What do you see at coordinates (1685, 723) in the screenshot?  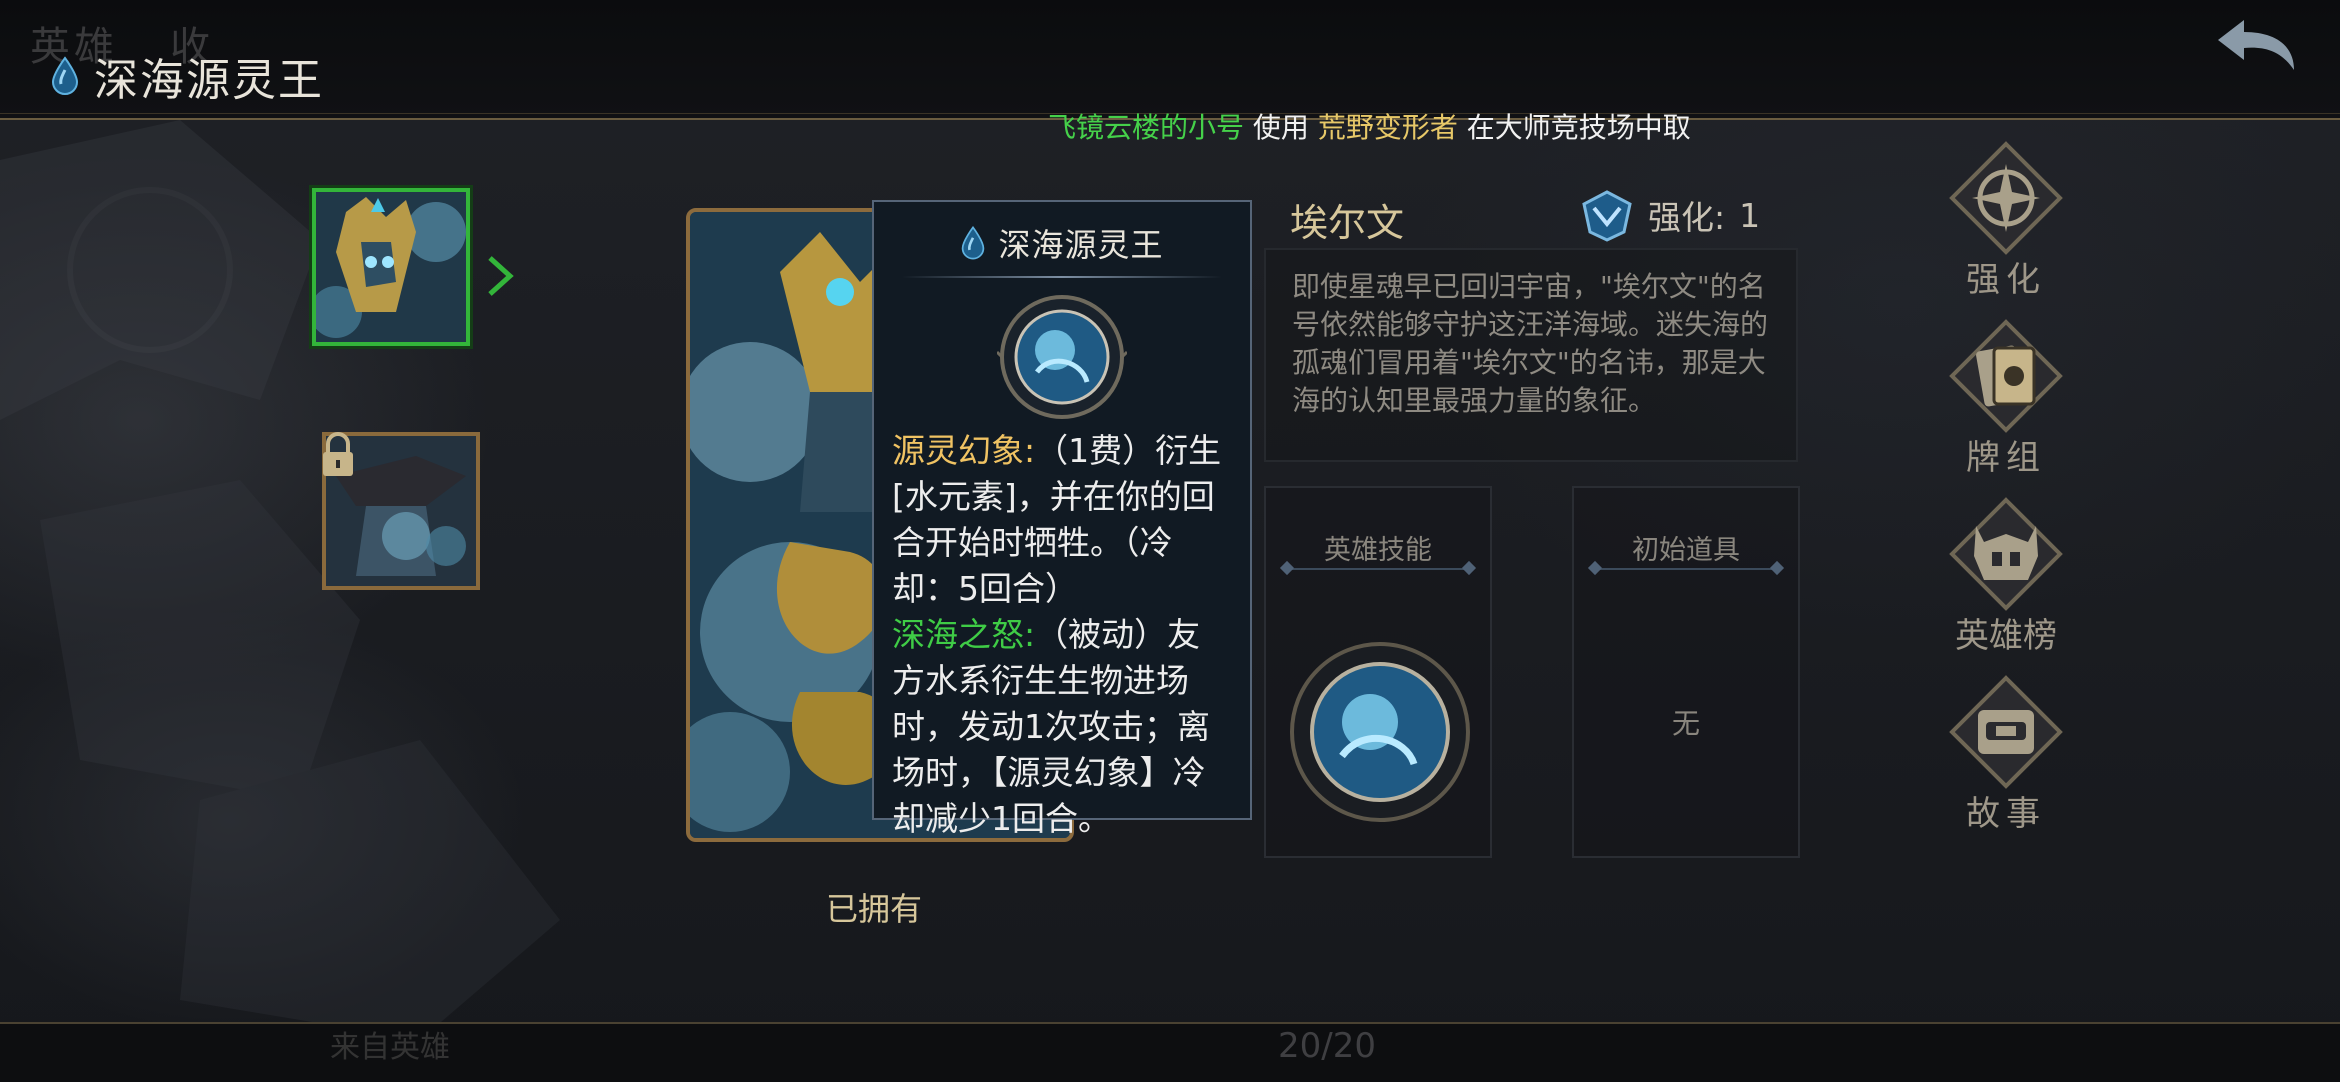 I see `starting-item-none: 无` at bounding box center [1685, 723].